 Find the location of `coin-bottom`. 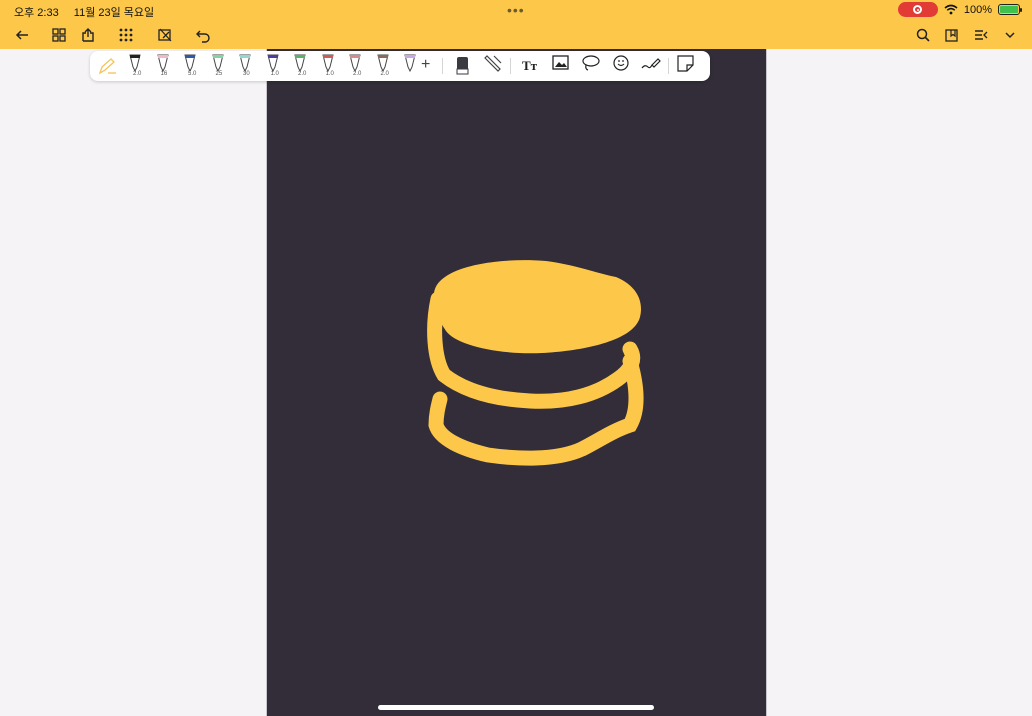

coin-bottom is located at coordinates (536, 409).